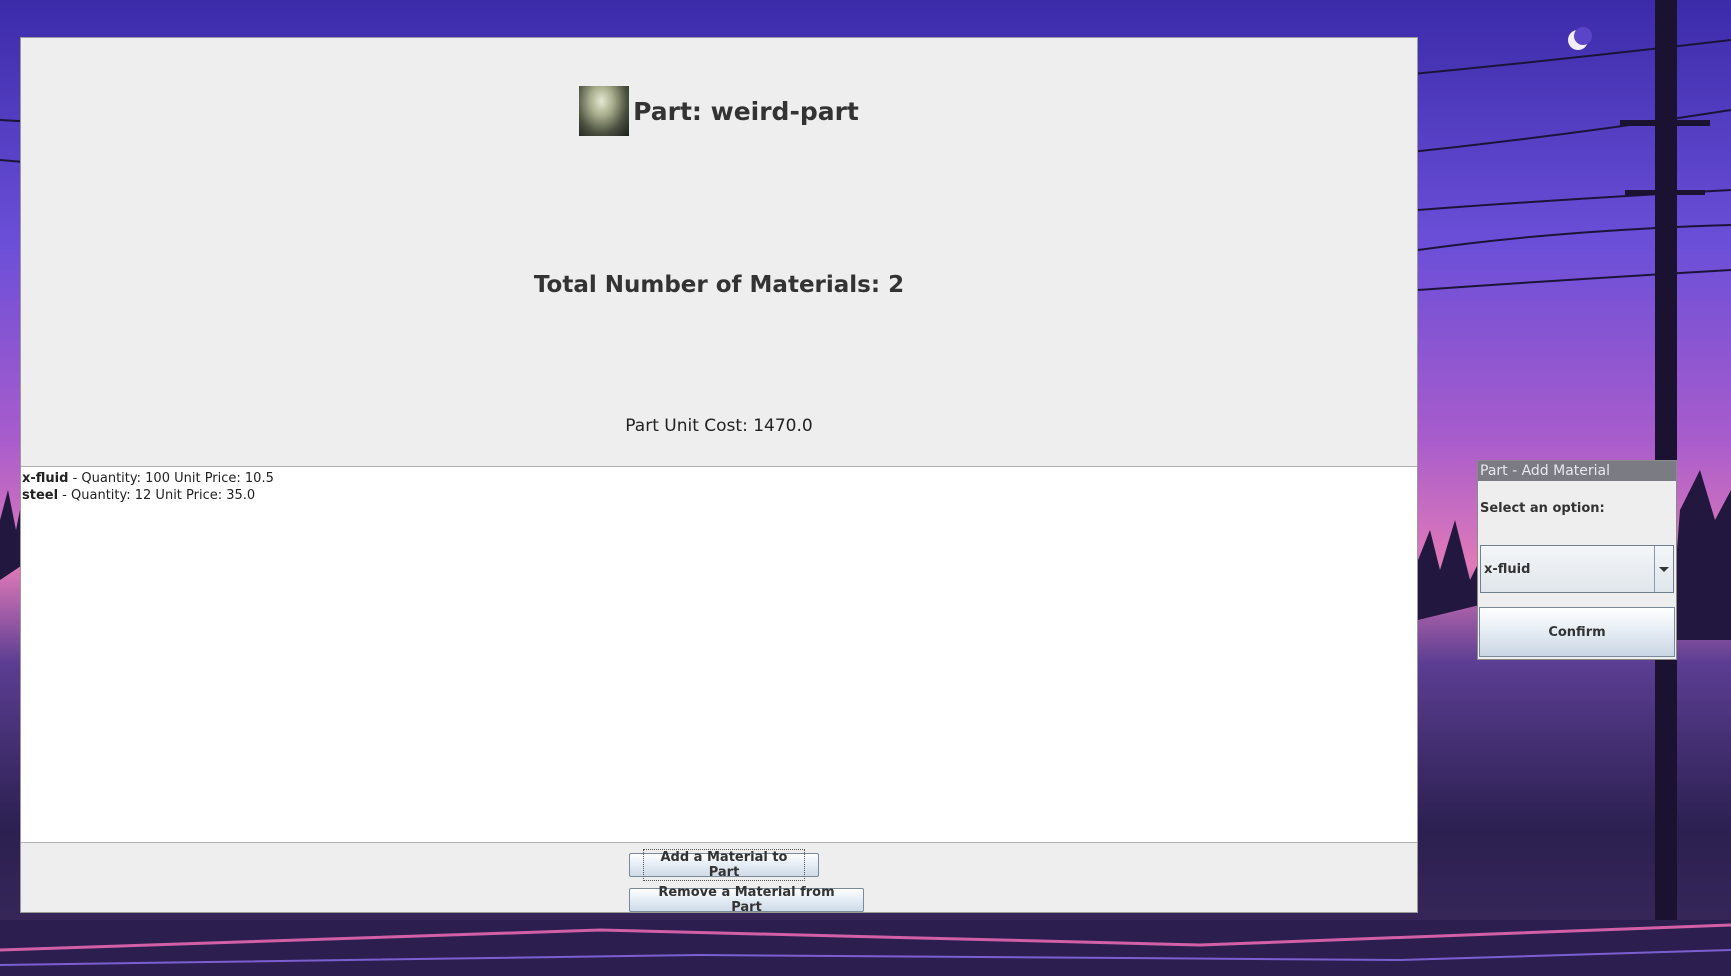 This screenshot has width=1731, height=976. What do you see at coordinates (177, 478) in the screenshot?
I see `material-details: Quantity: 100 Unit Price: 10.5` at bounding box center [177, 478].